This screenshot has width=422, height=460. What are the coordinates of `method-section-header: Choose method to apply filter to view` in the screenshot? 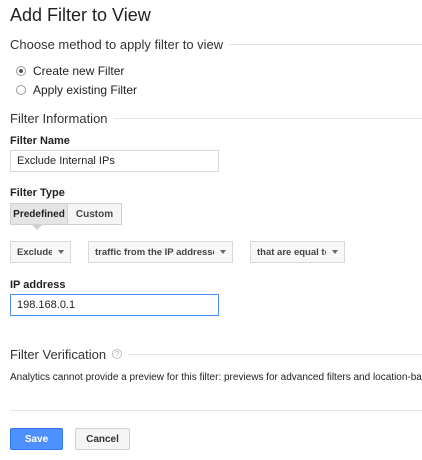 It's located at (216, 44).